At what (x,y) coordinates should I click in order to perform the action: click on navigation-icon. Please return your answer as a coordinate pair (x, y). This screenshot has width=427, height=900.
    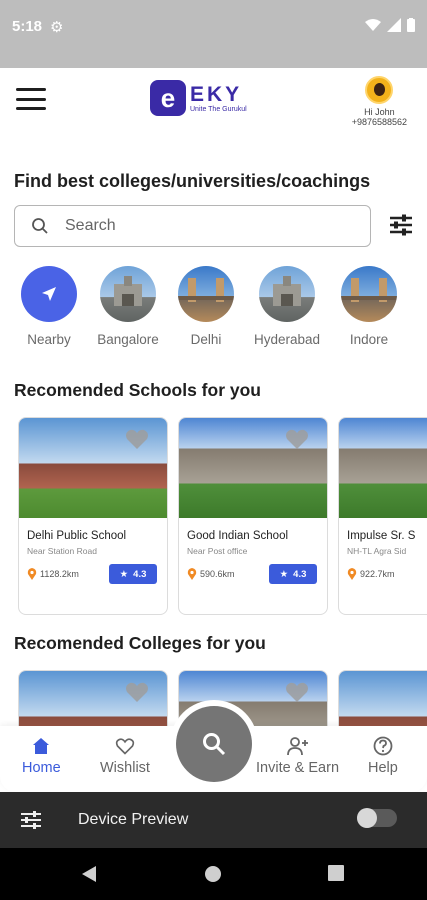
    Looking at the image, I should click on (49, 294).